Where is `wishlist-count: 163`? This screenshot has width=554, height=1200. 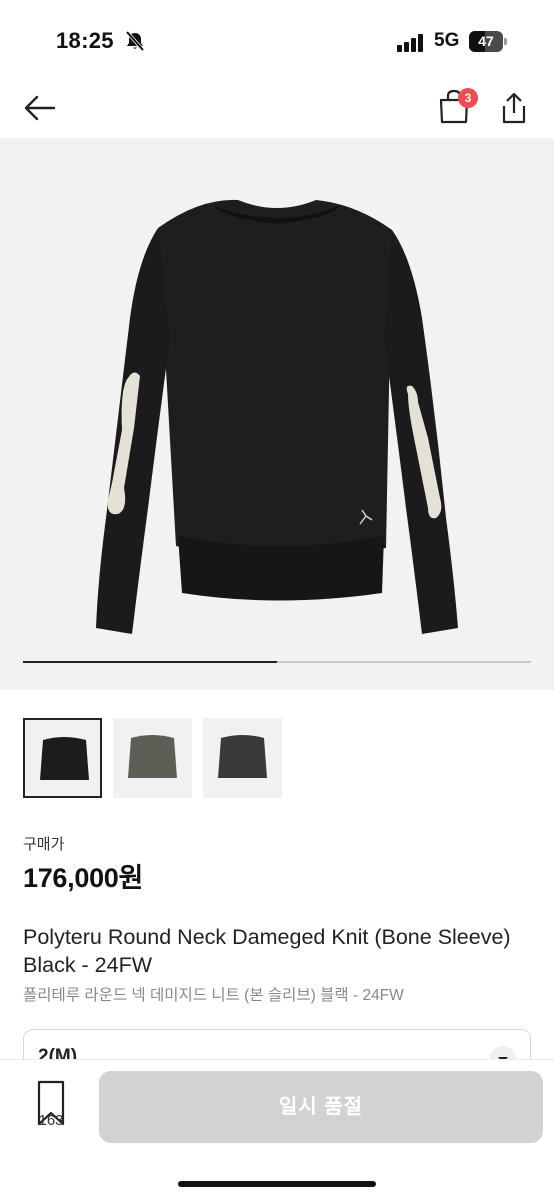 wishlist-count: 163 is located at coordinates (51, 1120).